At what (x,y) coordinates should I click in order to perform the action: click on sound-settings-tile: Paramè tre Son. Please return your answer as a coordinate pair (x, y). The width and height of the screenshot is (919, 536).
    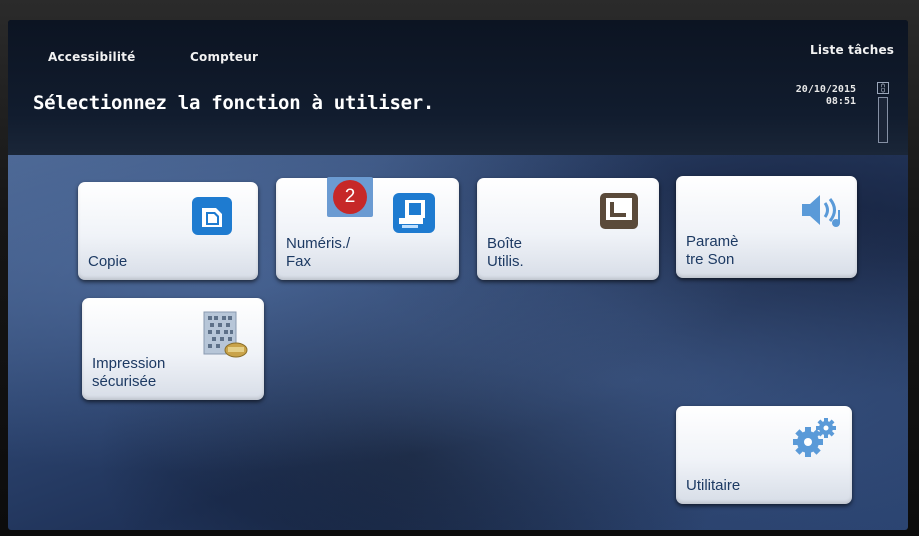
    Looking at the image, I should click on (766, 227).